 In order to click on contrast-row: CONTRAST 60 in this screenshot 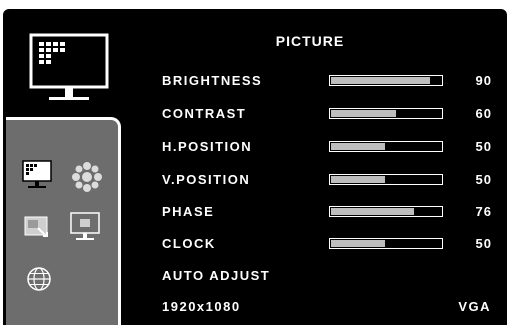, I will do `click(329, 114)`.